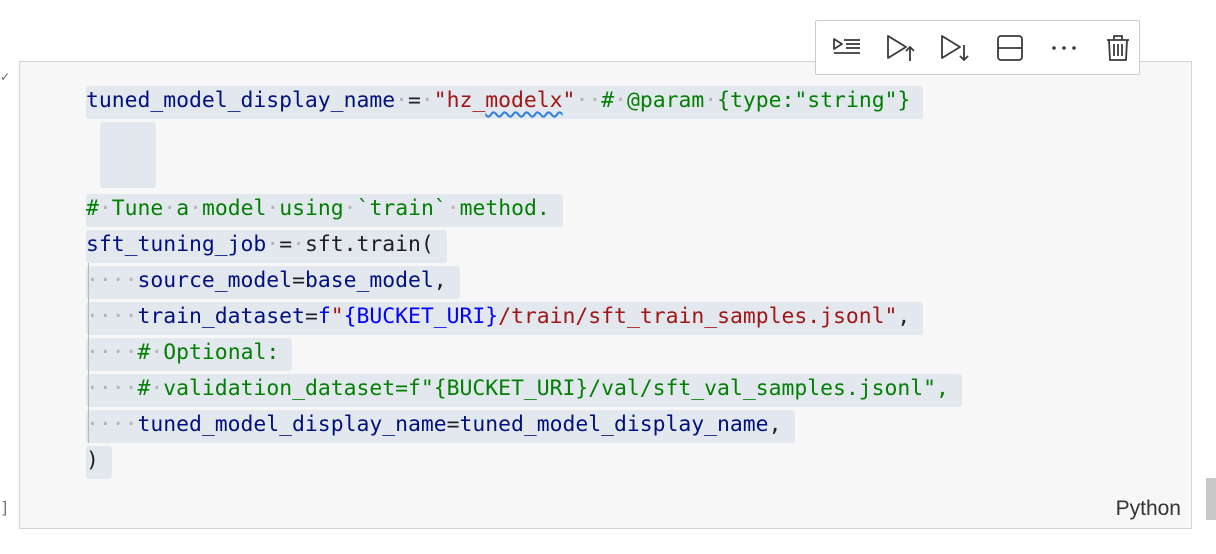 This screenshot has width=1216, height=554. I want to click on execute-above-cells-button, so click(901, 48).